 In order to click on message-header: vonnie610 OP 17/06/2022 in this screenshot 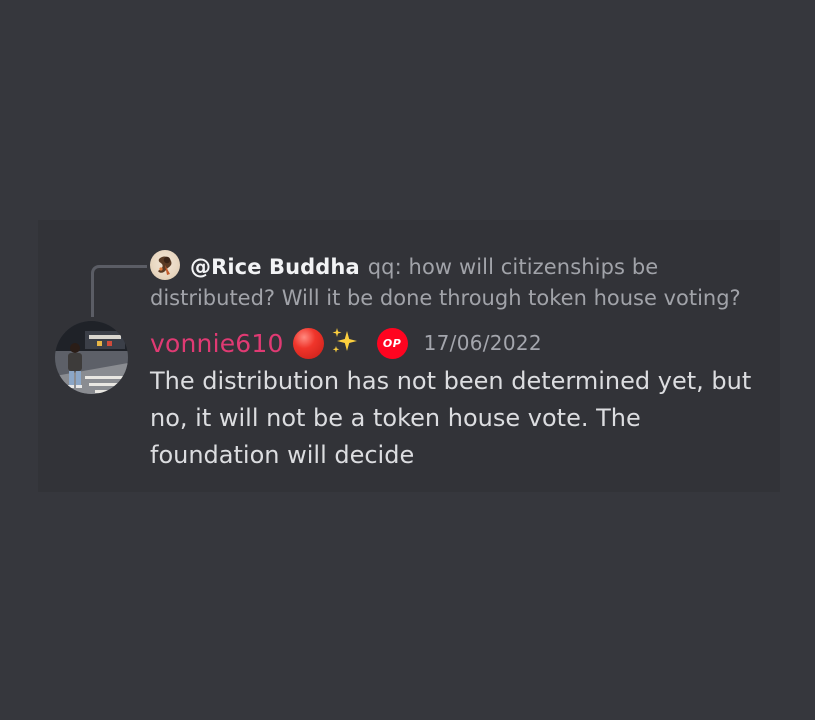, I will do `click(346, 343)`.